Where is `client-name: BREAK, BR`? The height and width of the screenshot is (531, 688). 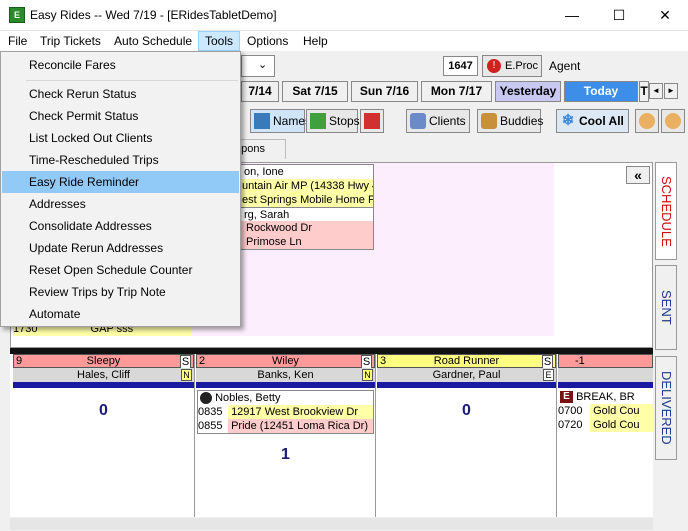 client-name: BREAK, BR is located at coordinates (605, 397).